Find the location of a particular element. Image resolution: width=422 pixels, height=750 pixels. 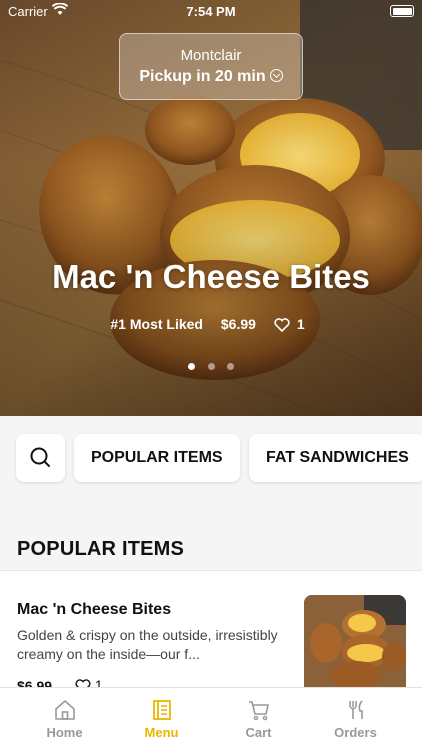

search-button is located at coordinates (40, 458).